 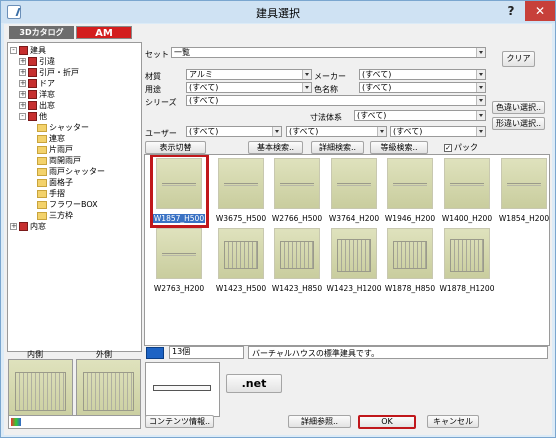 What do you see at coordinates (518, 107) in the screenshot?
I see `color-variant-button: 色違い選択..` at bounding box center [518, 107].